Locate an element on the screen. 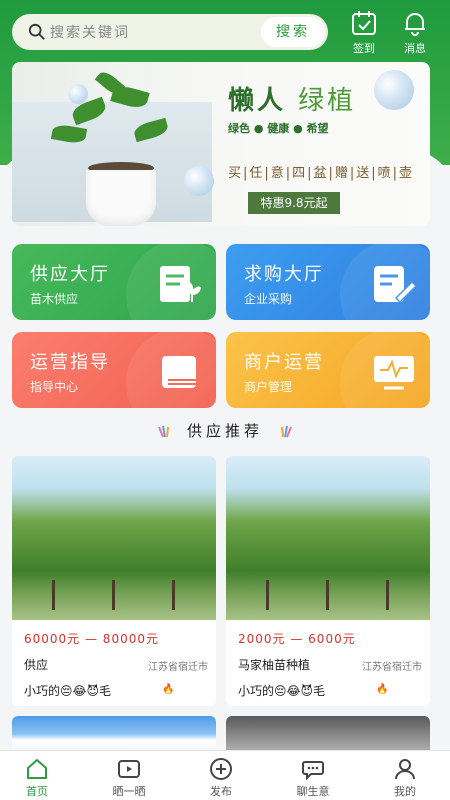 The height and width of the screenshot is (800, 450). edit-document-icon is located at coordinates (395, 285).